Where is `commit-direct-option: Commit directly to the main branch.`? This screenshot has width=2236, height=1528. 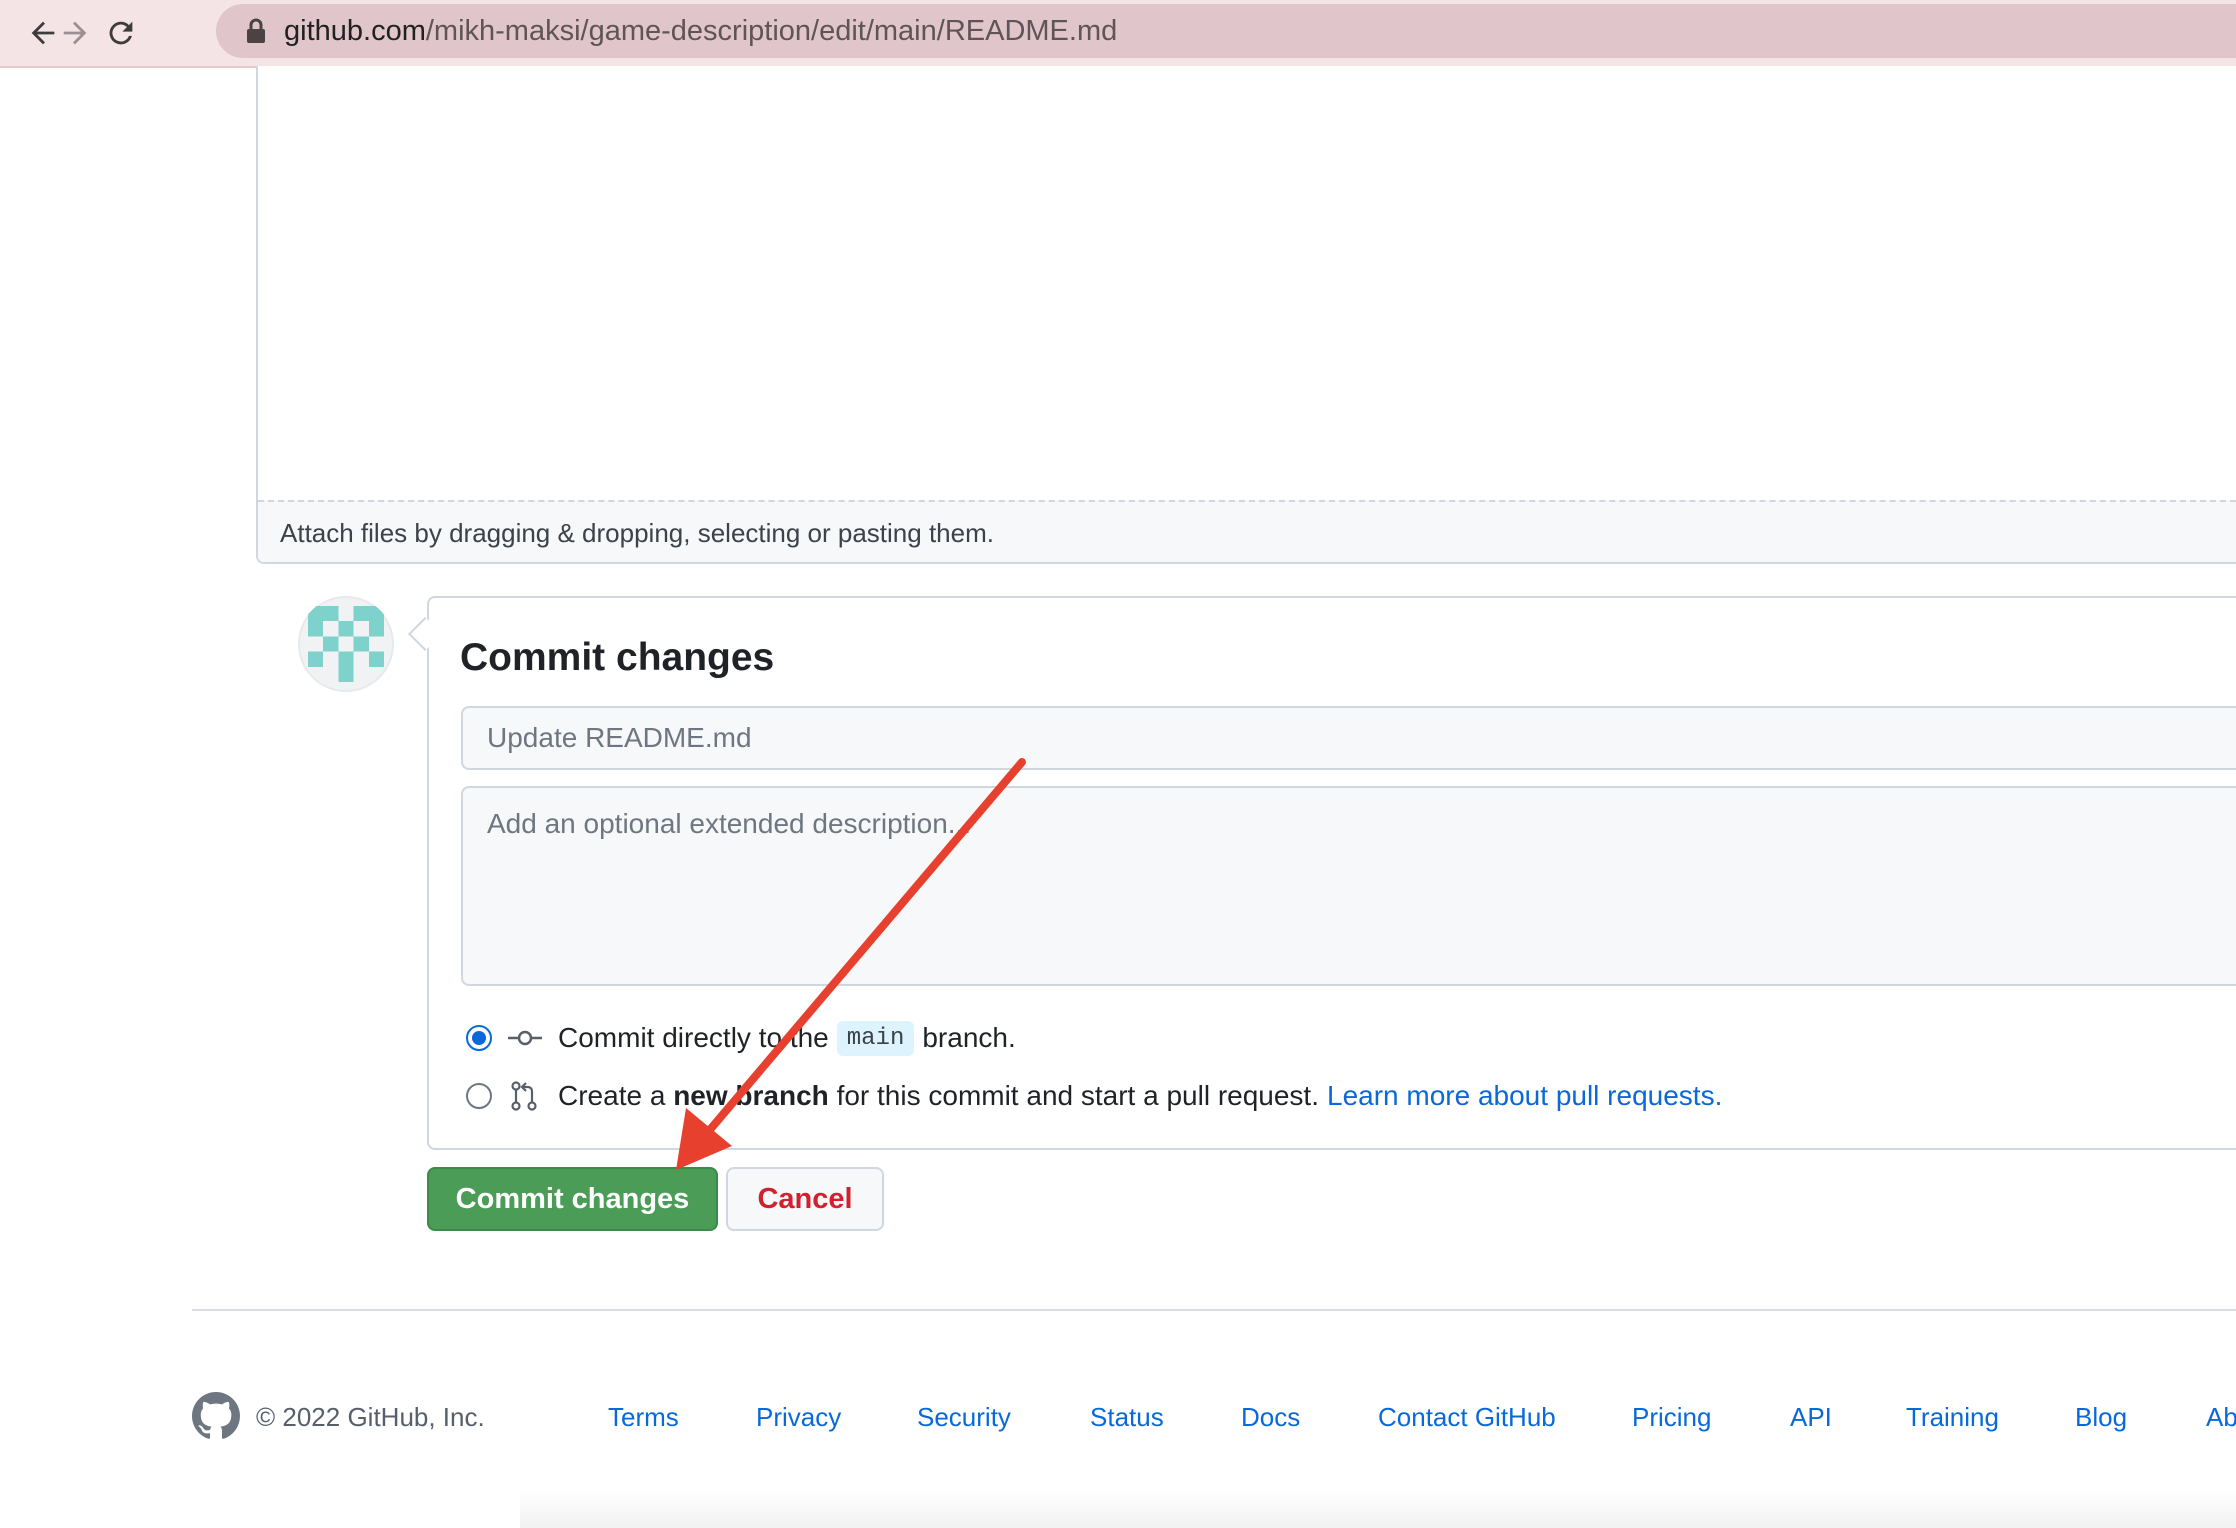 commit-direct-option: Commit directly to the main branch. is located at coordinates (741, 1038).